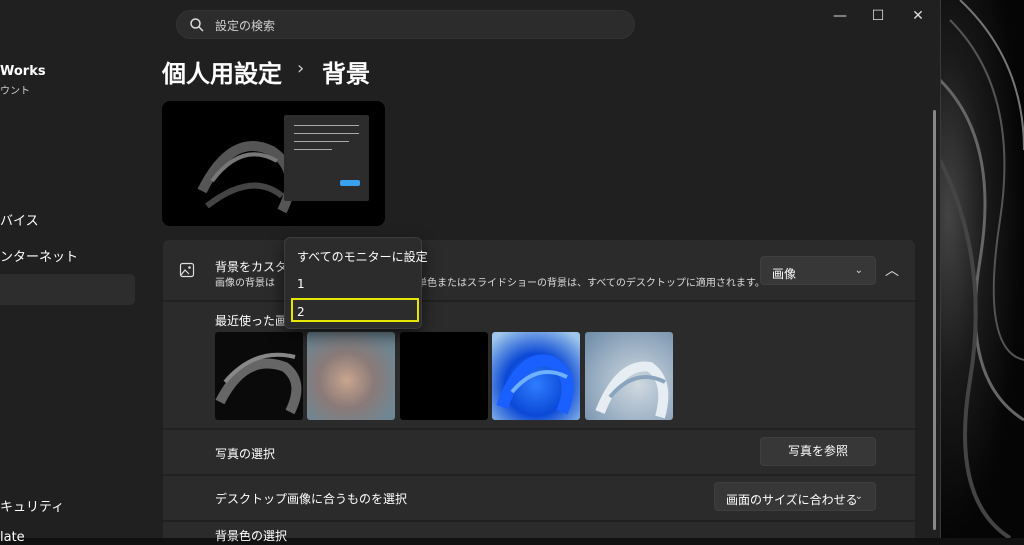  Describe the element at coordinates (632, 390) in the screenshot. I see `thumb-light-bloom` at that location.